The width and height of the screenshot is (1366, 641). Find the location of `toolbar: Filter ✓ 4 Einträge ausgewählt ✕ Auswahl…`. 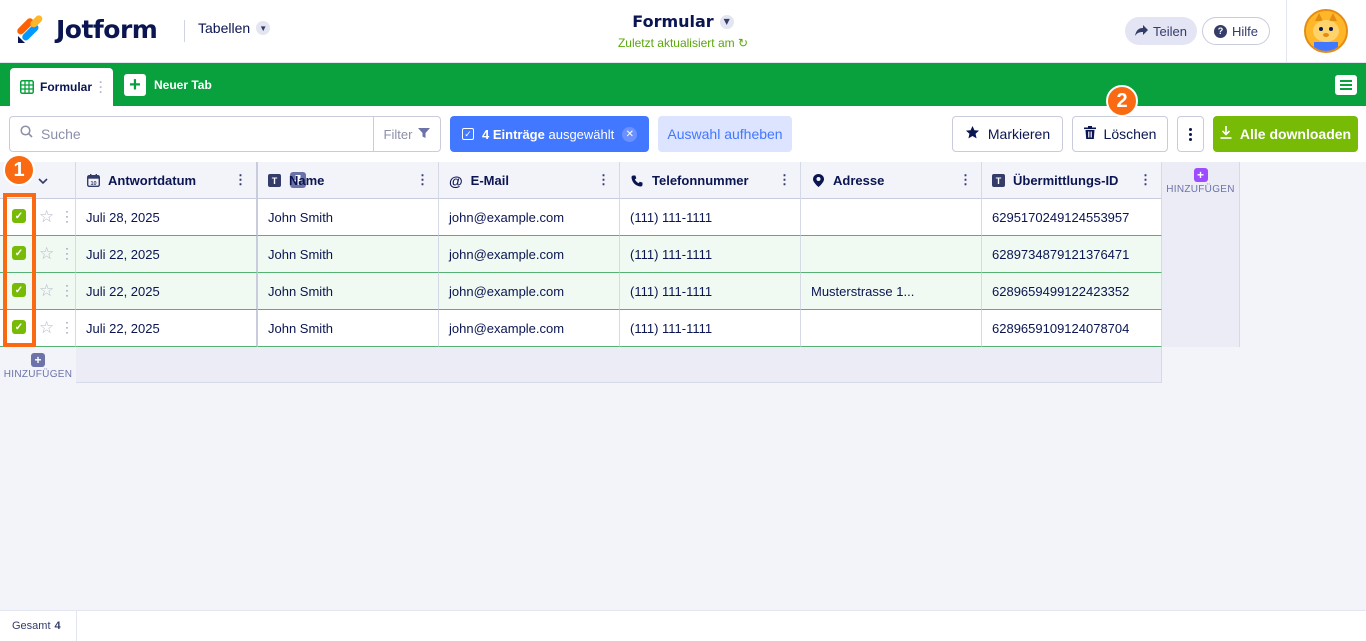

toolbar: Filter ✓ 4 Einträge ausgewählt ✕ Auswahl… is located at coordinates (683, 134).